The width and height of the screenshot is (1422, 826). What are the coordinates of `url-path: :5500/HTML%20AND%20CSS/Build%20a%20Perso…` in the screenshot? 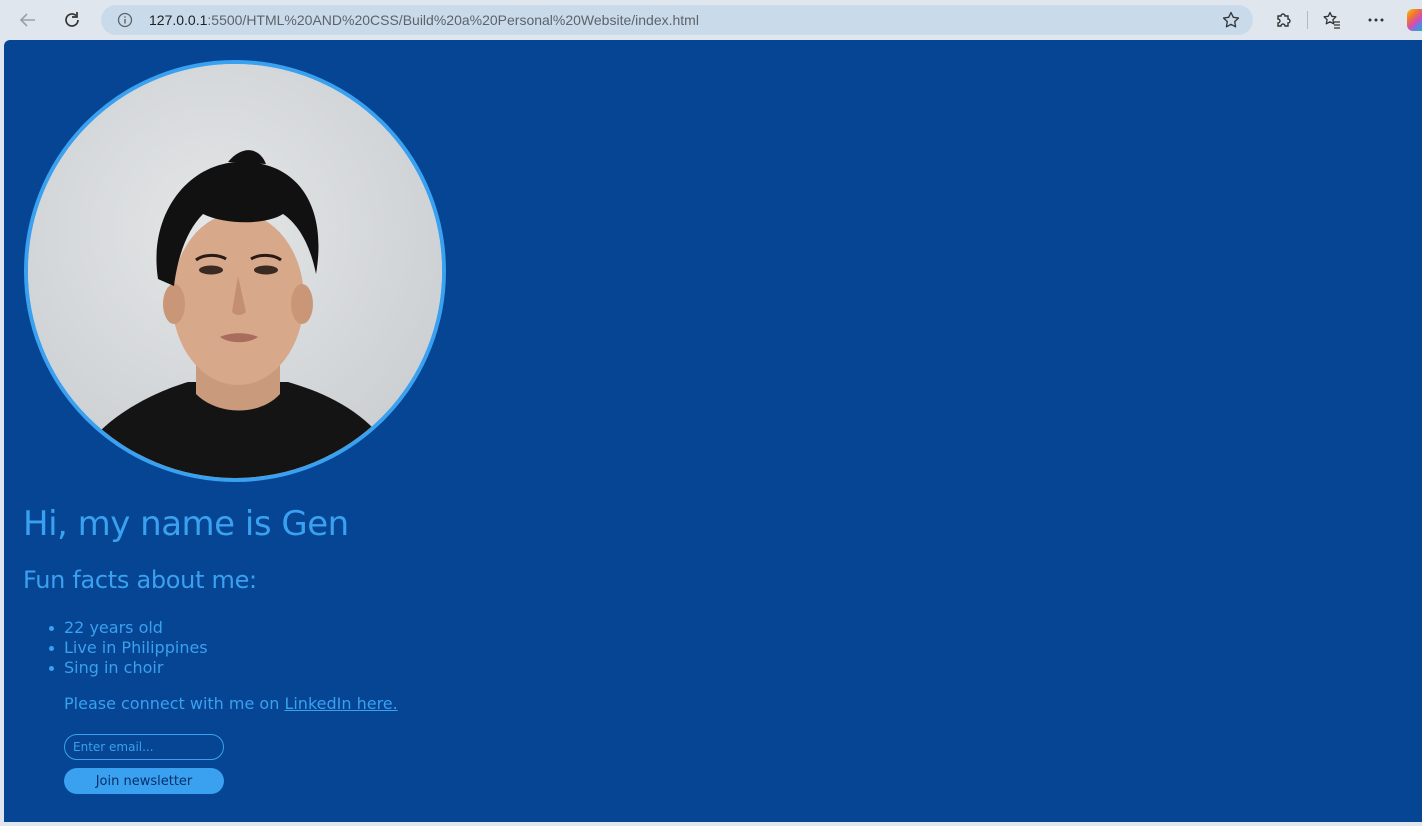 It's located at (453, 20).